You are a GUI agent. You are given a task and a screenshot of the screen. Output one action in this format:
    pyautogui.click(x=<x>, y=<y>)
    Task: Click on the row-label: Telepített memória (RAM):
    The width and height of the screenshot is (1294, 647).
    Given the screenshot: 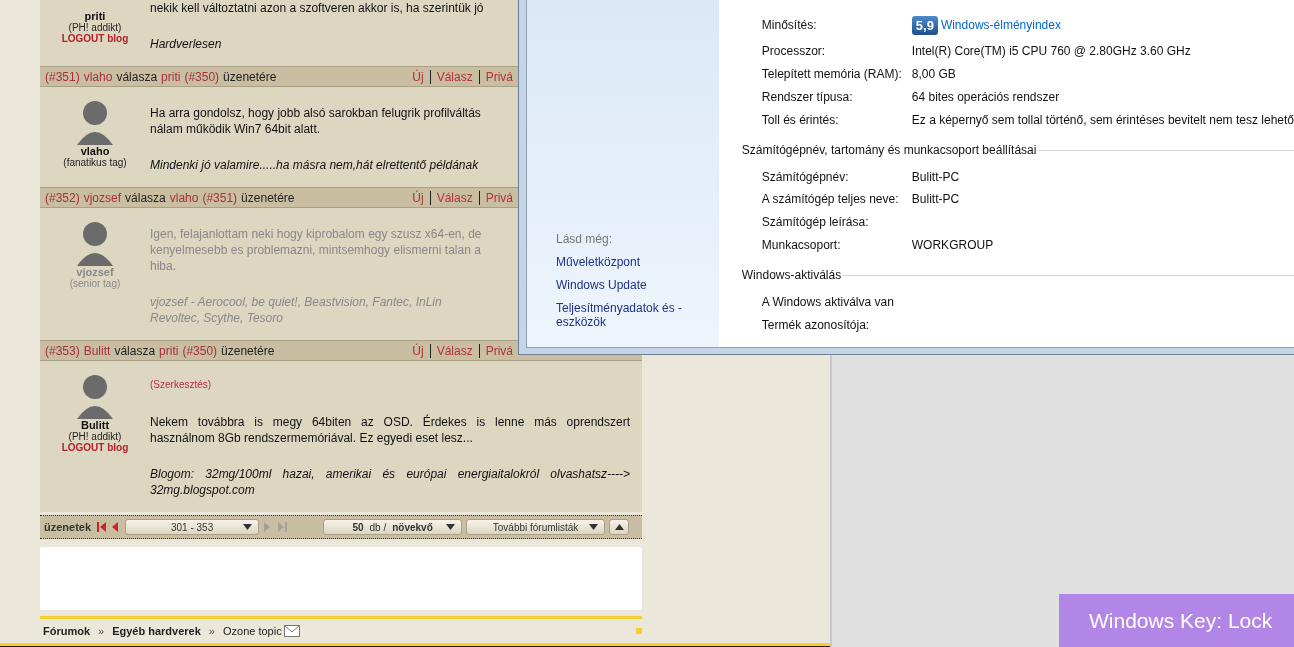 What is the action you would take?
    pyautogui.click(x=832, y=74)
    